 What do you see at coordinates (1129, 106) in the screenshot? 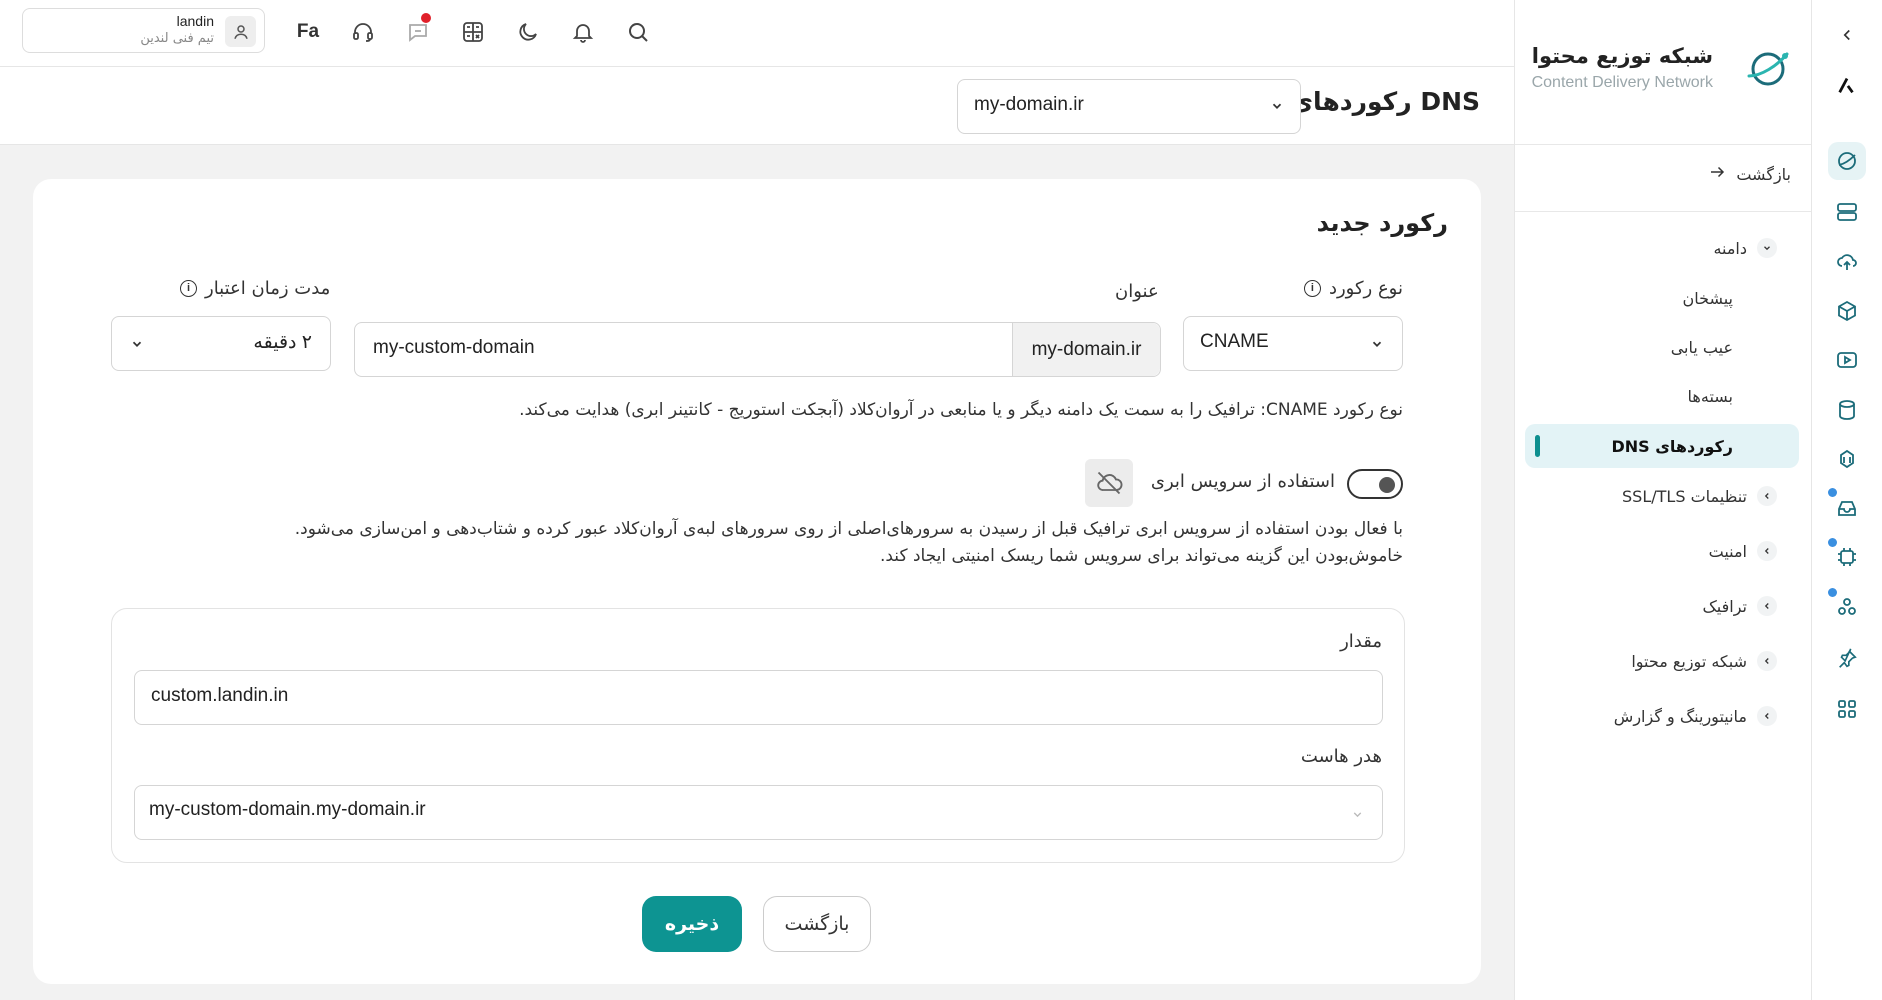
I see `domain-select: my-domain.ir` at bounding box center [1129, 106].